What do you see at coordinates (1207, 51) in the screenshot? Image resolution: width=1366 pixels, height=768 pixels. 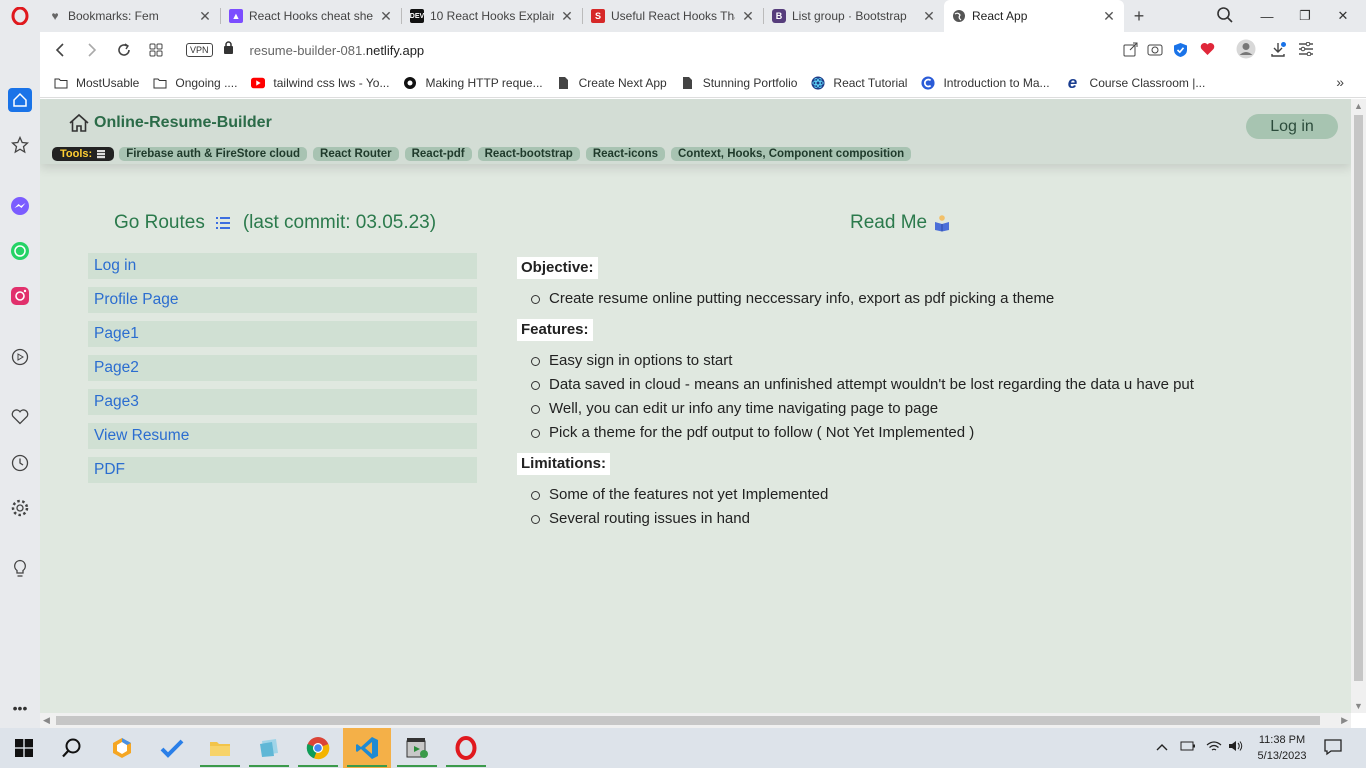 I see `heart-icon` at bounding box center [1207, 51].